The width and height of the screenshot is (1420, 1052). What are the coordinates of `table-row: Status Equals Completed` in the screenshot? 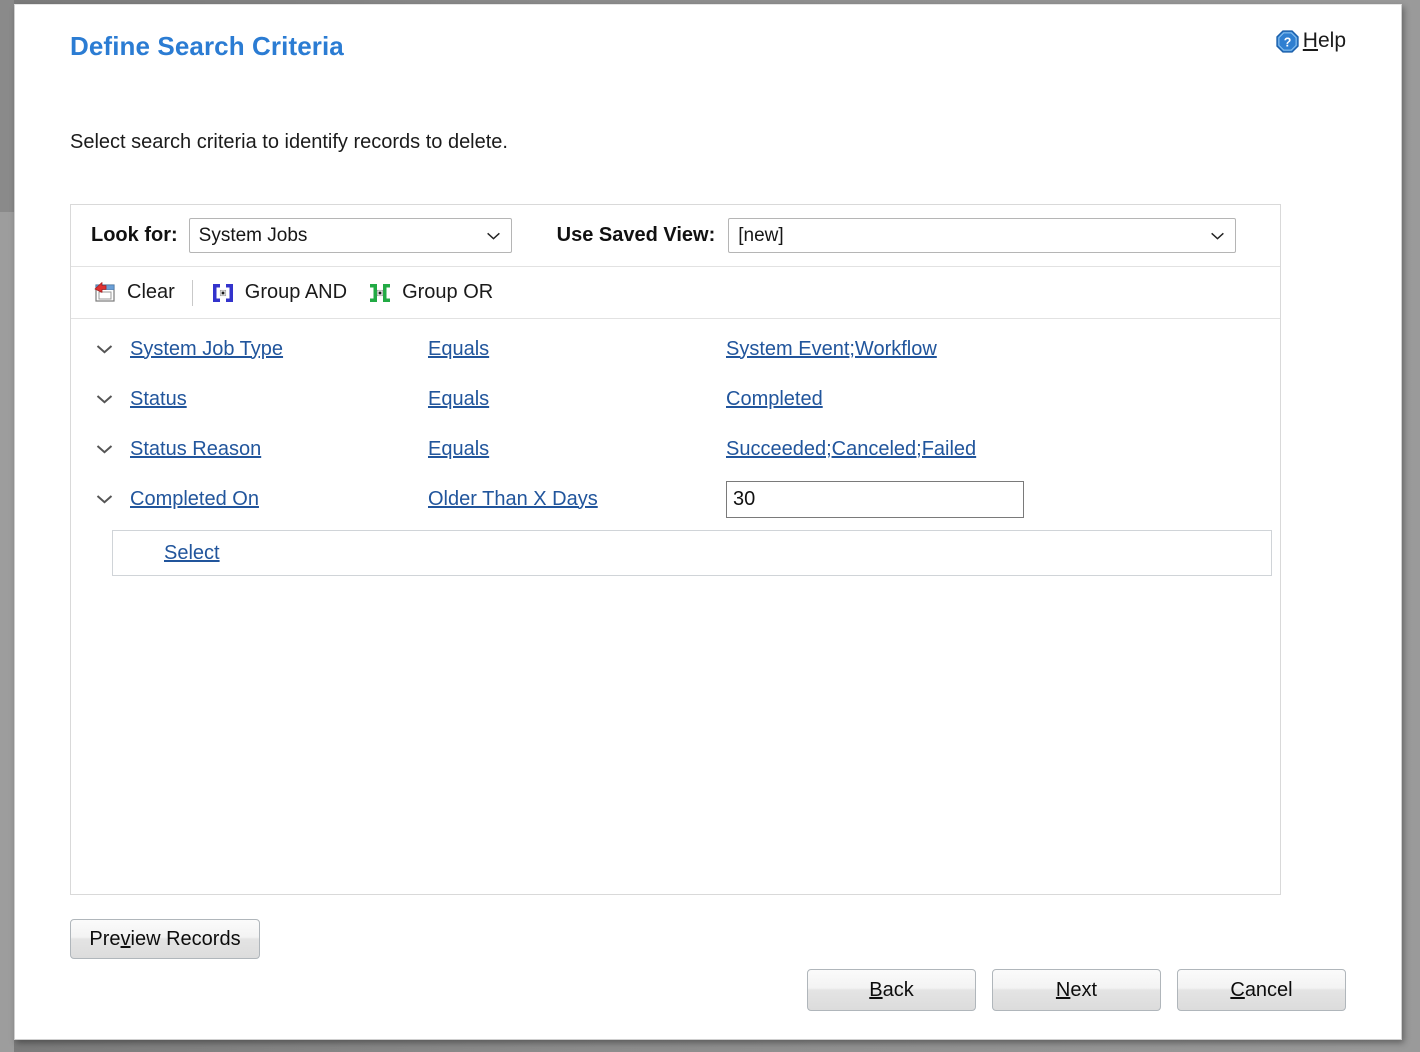 It's located at (675, 399).